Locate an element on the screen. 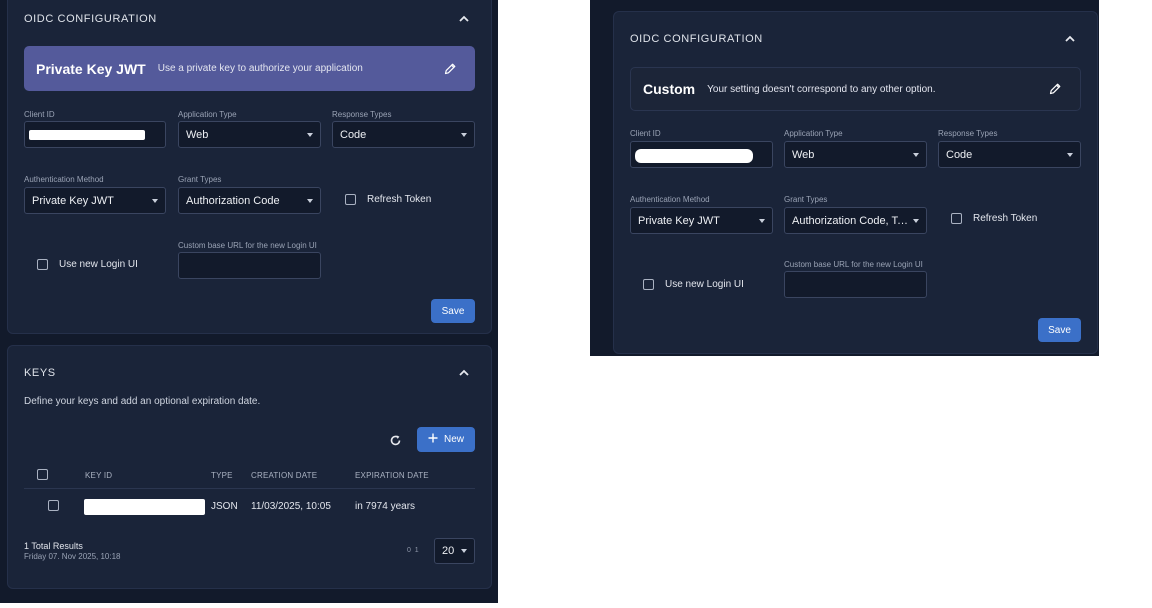 The image size is (1152, 608). row-checkbox is located at coordinates (53, 505).